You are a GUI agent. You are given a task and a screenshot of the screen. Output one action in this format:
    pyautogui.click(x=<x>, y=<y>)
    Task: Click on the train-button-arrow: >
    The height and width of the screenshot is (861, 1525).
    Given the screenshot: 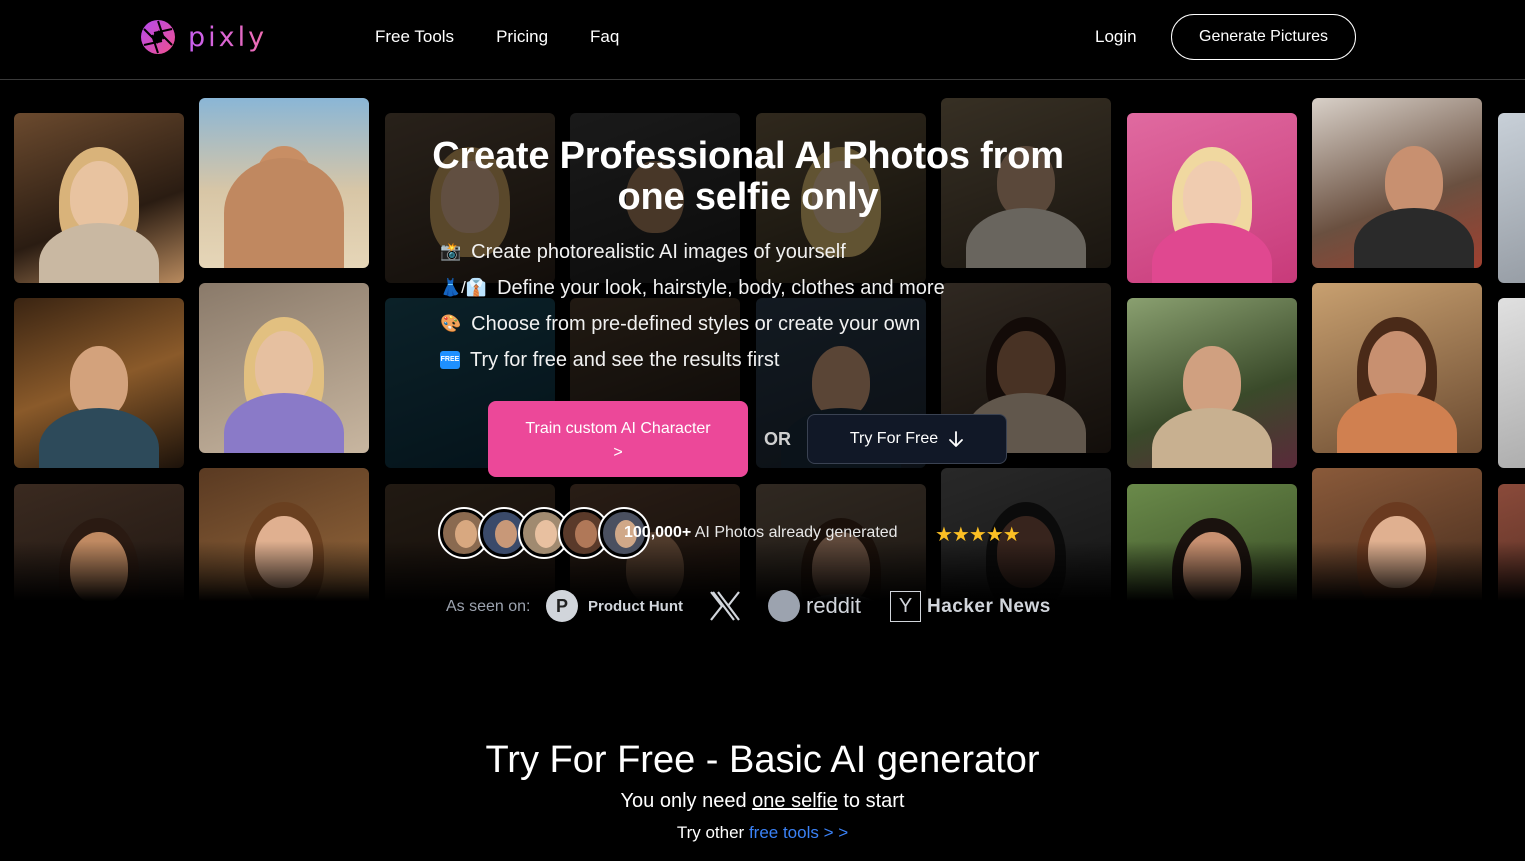 What is the action you would take?
    pyautogui.click(x=618, y=452)
    